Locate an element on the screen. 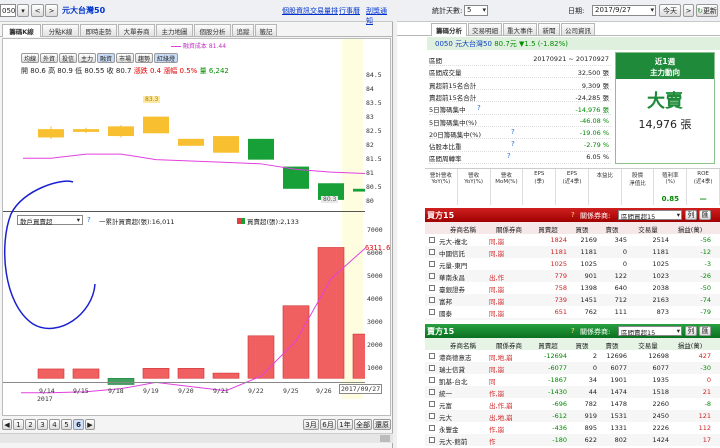 The height and width of the screenshot is (448, 720). dropdown-arrow-button: ▾ is located at coordinates (23, 10).